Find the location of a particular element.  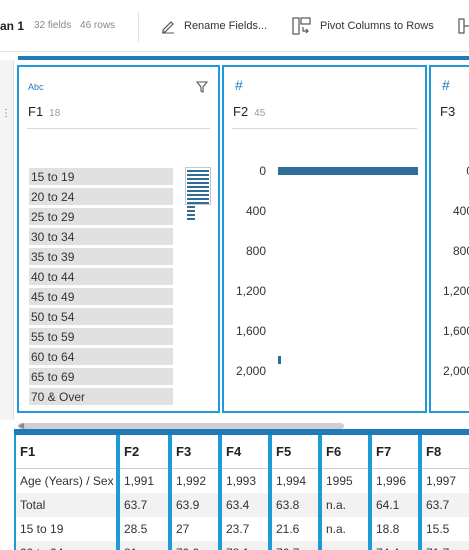

grid-cell: 63.8 is located at coordinates (295, 505).